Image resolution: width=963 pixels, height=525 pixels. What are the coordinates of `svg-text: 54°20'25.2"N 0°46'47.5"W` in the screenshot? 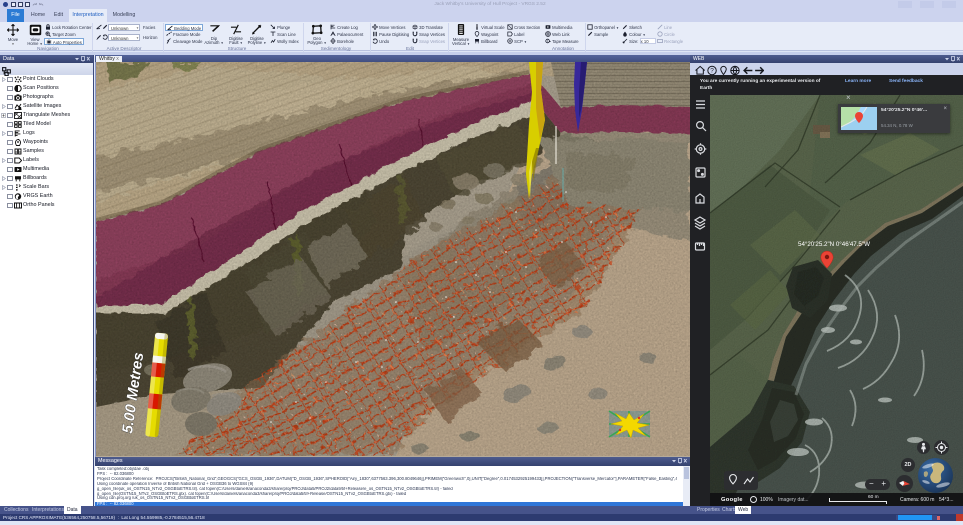 It's located at (834, 244).